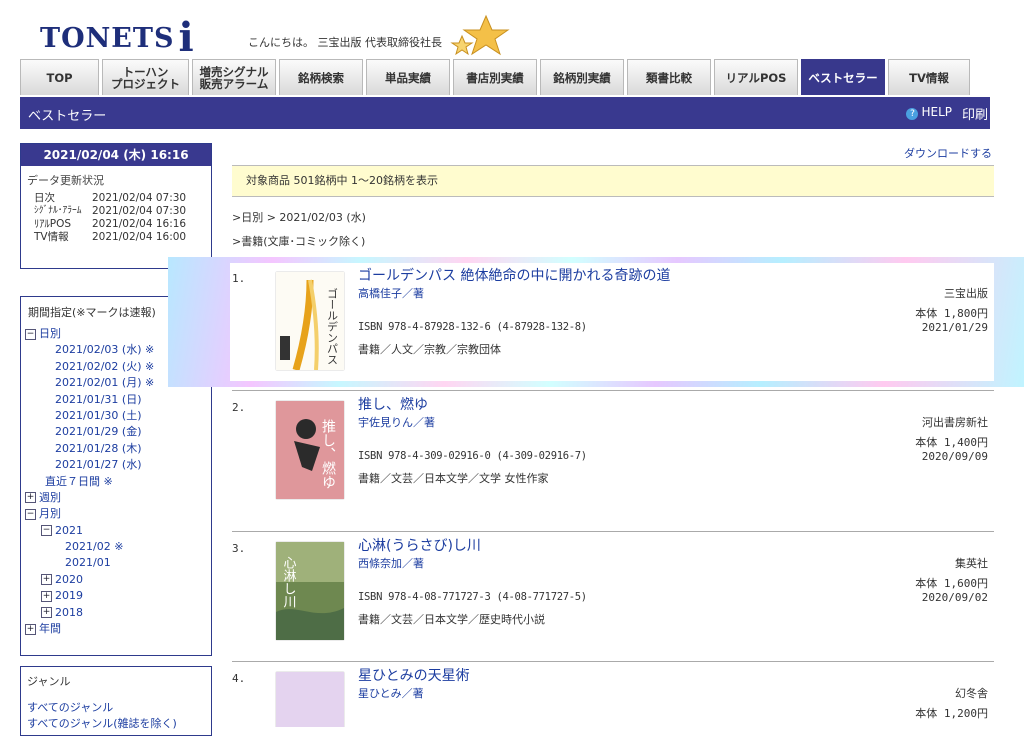 The image size is (1024, 736). What do you see at coordinates (328, 454) in the screenshot?
I see `cover-title: 推し、燃ゆ` at bounding box center [328, 454].